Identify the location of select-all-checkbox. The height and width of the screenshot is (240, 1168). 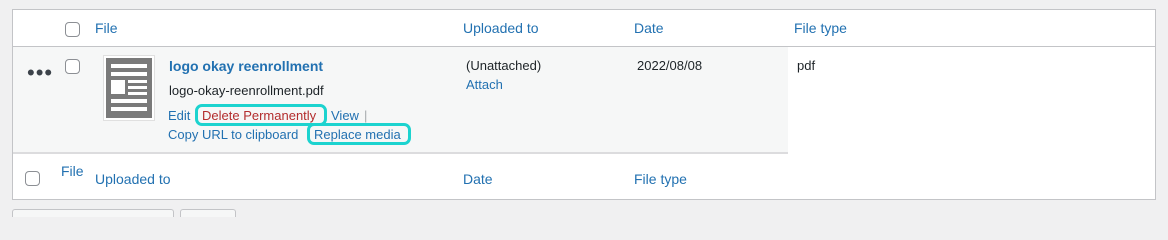
(72, 29).